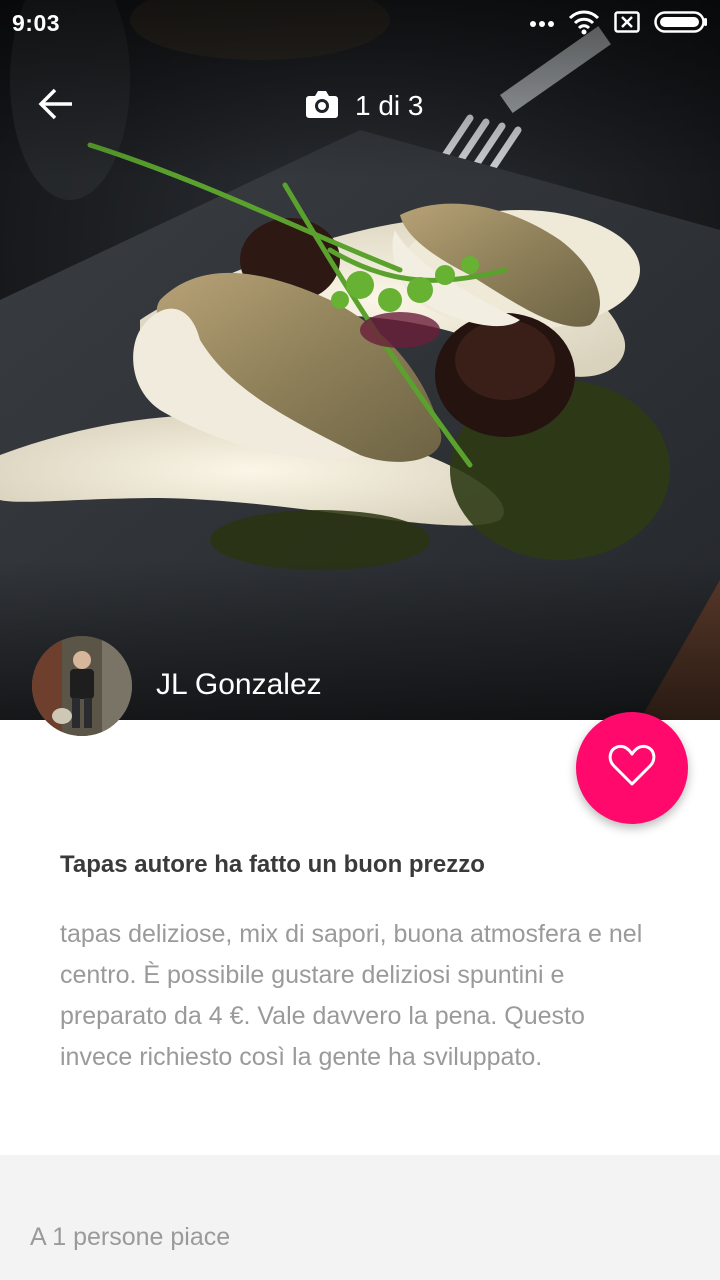  What do you see at coordinates (627, 24) in the screenshot?
I see `no-sim-icon` at bounding box center [627, 24].